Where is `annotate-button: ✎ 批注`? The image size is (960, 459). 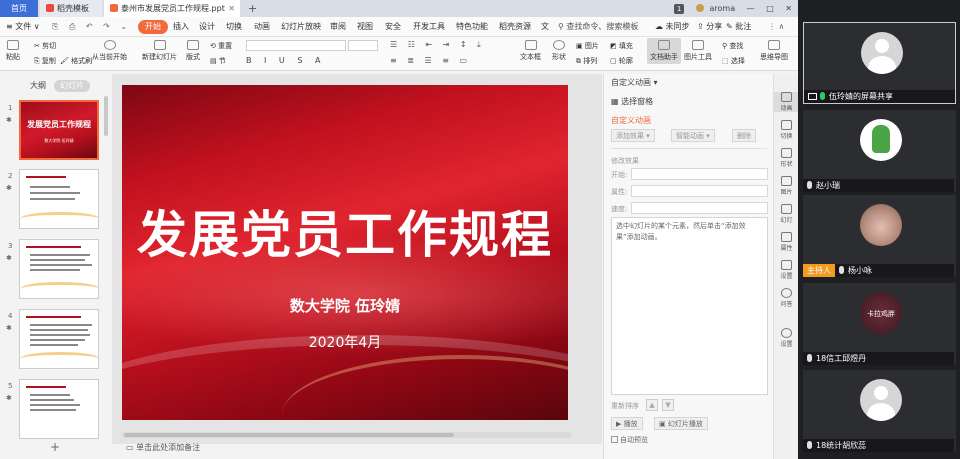
annotate-button: ✎ 批注 is located at coordinates (738, 27).